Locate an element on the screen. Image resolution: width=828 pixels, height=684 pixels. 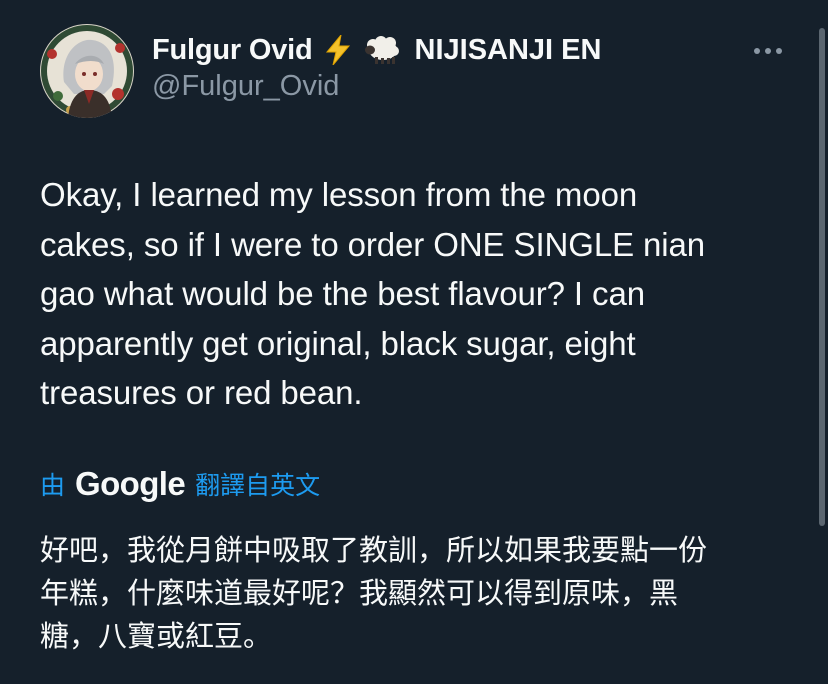
display-name: Fulgur Ovid is located at coordinates (232, 50).